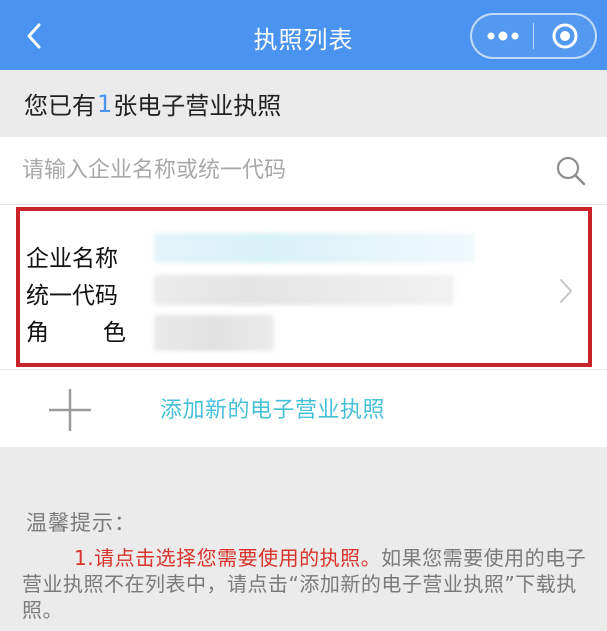 The image size is (607, 631). What do you see at coordinates (60, 106) in the screenshot?
I see `banner-prefix: 您已有` at bounding box center [60, 106].